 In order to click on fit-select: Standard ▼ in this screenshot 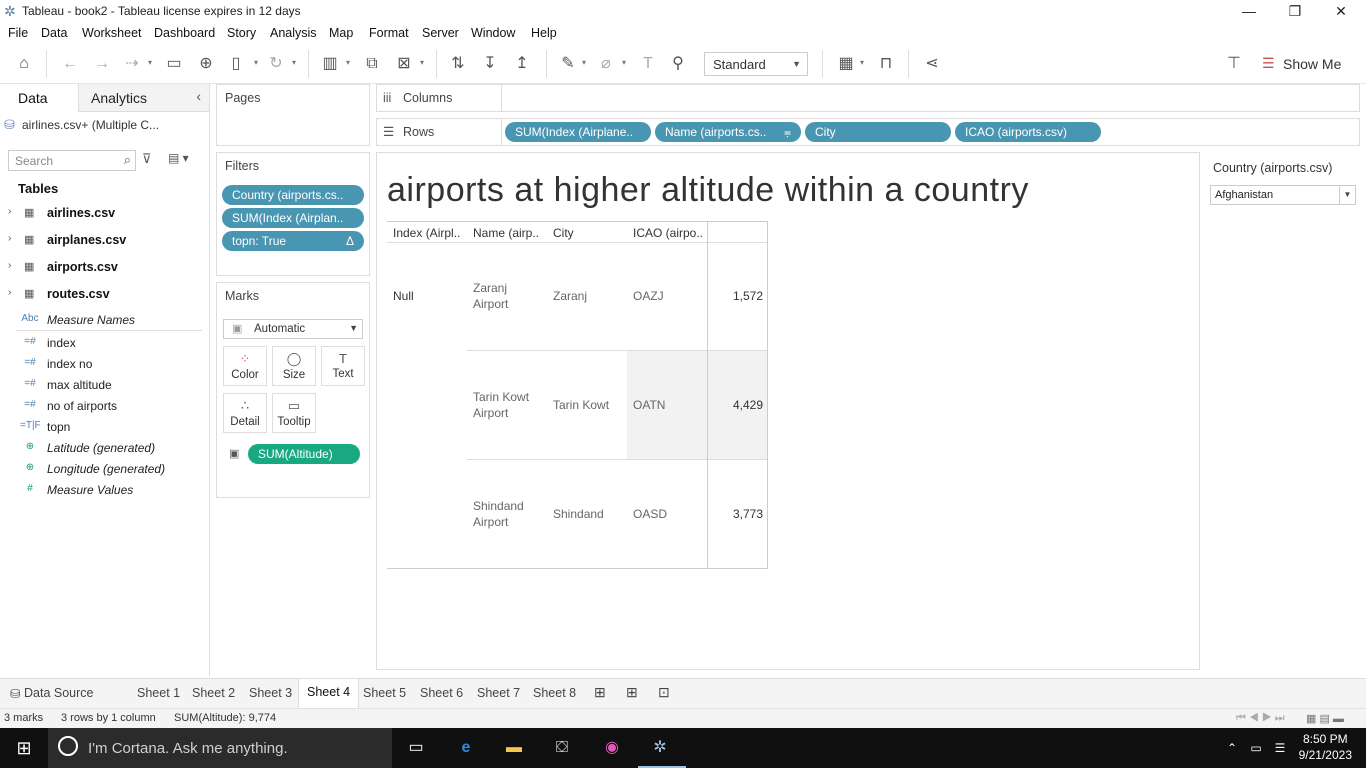, I will do `click(756, 64)`.